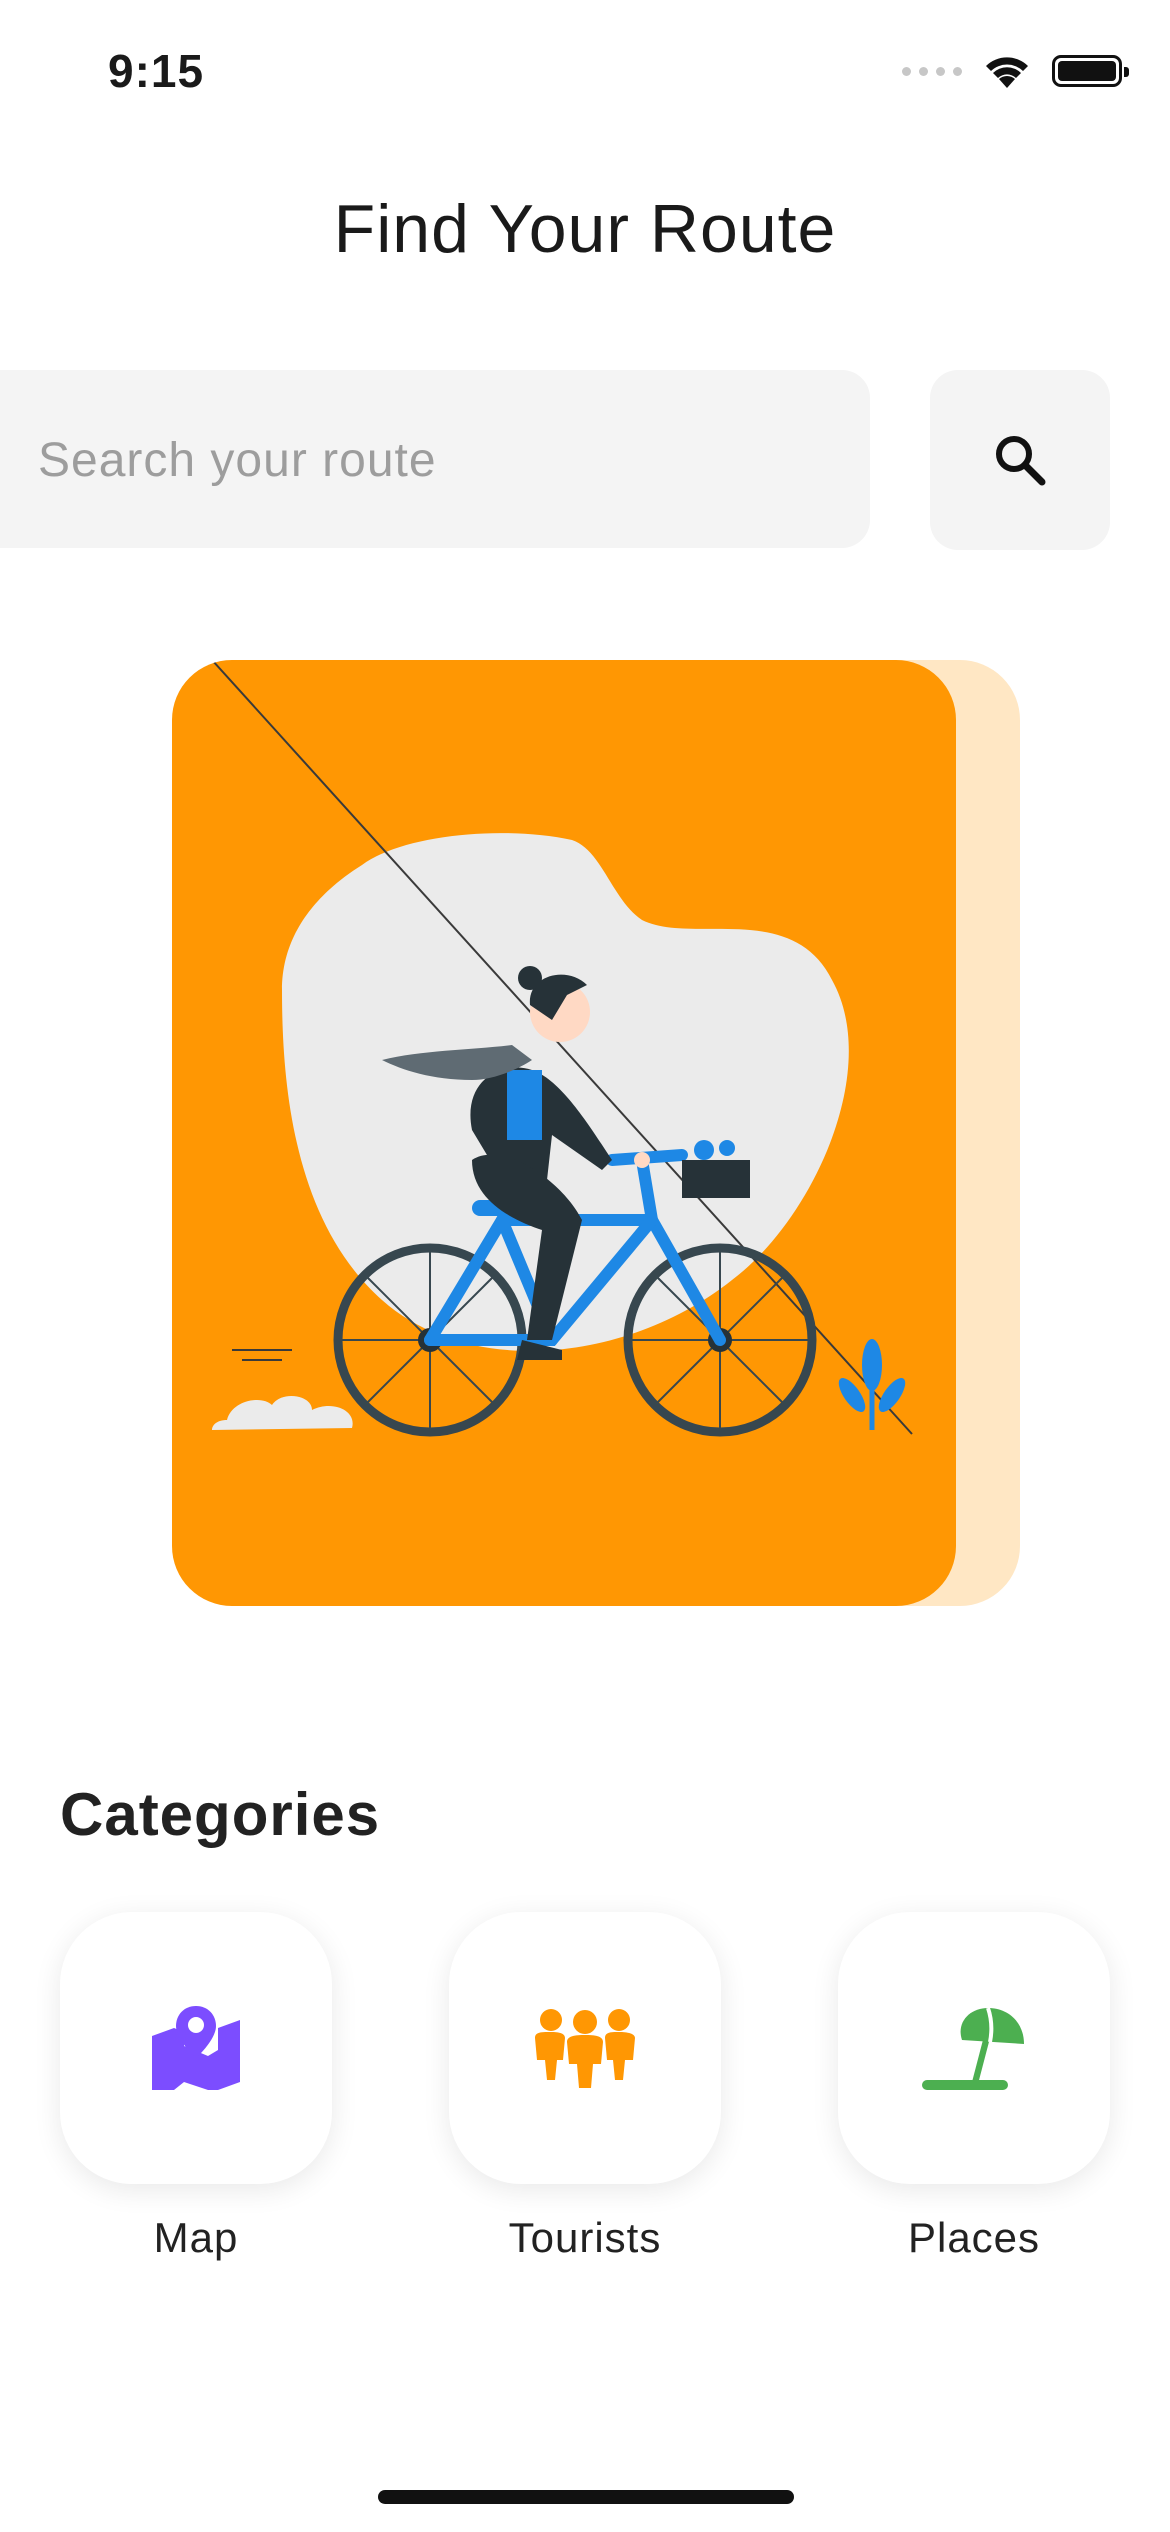 The image size is (1170, 2532). I want to click on search-input, so click(438, 460).